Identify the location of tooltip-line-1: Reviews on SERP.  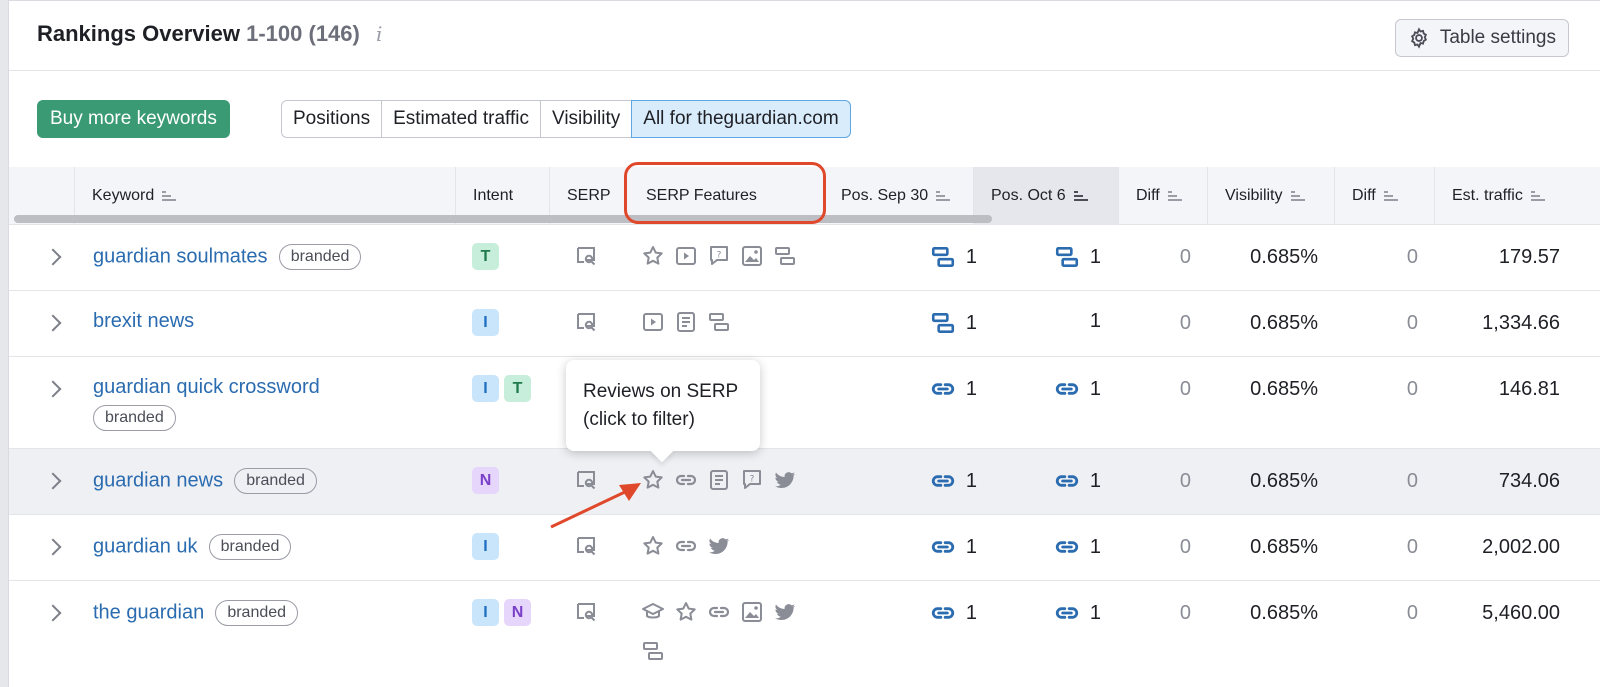
(661, 391).